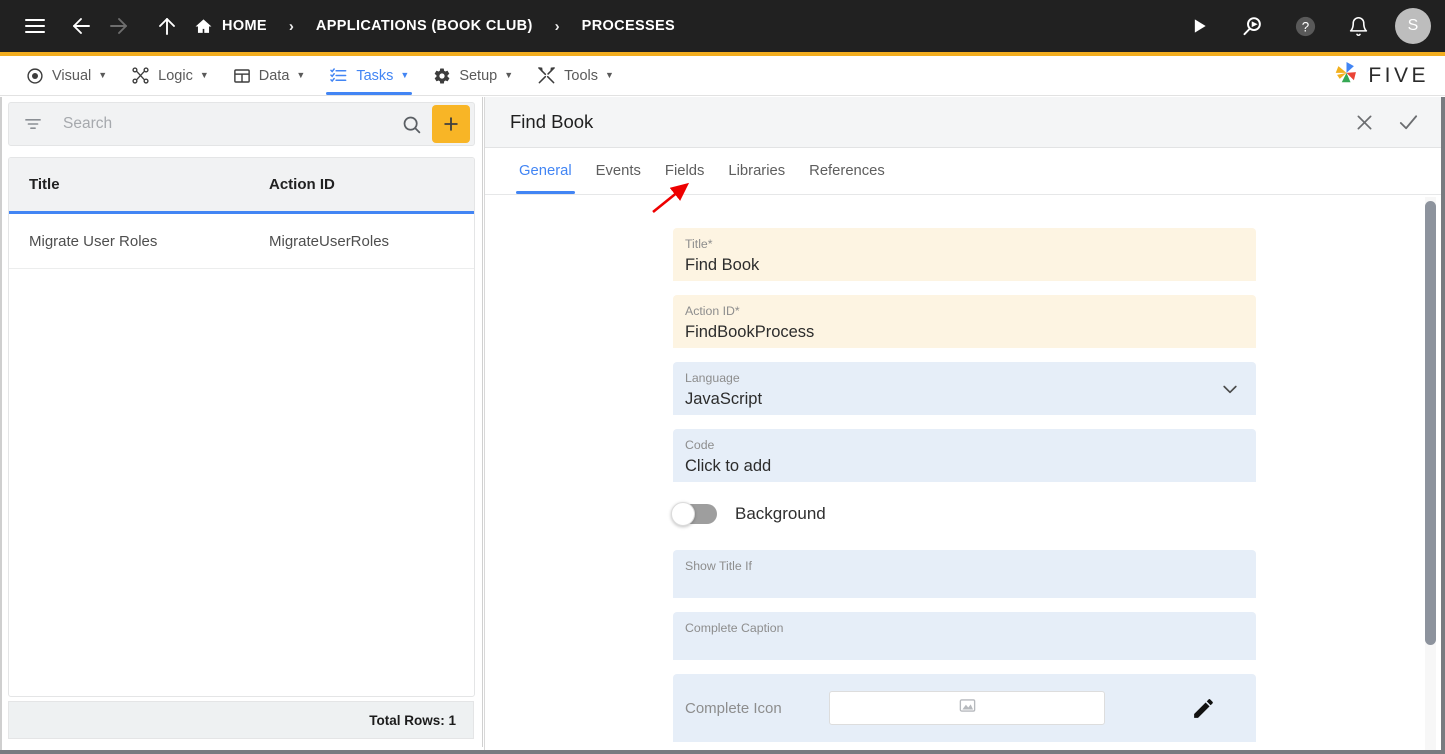 This screenshot has height=754, width=1445. I want to click on scrollbar-thumb, so click(1430, 423).